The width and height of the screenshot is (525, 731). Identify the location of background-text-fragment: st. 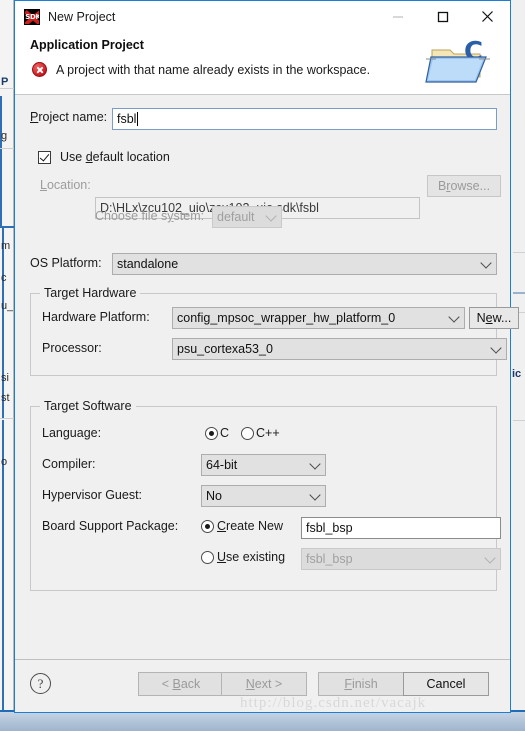
(5, 398).